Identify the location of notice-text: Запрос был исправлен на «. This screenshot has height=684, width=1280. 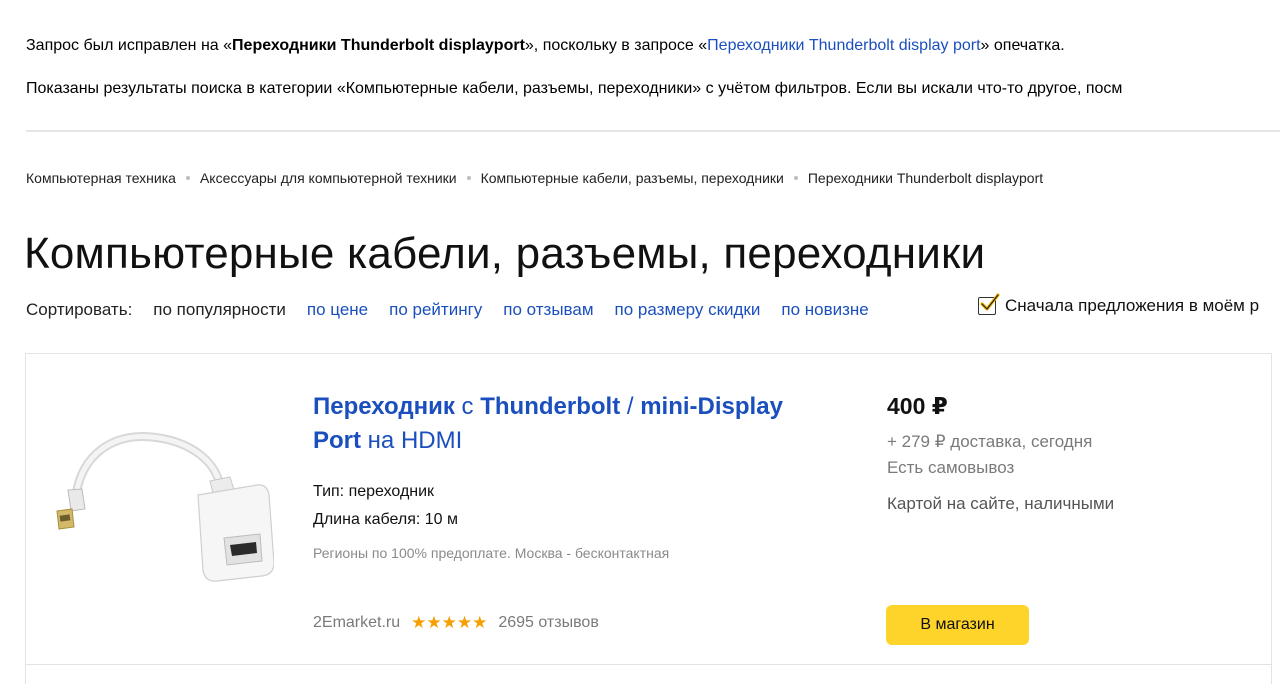
(129, 45).